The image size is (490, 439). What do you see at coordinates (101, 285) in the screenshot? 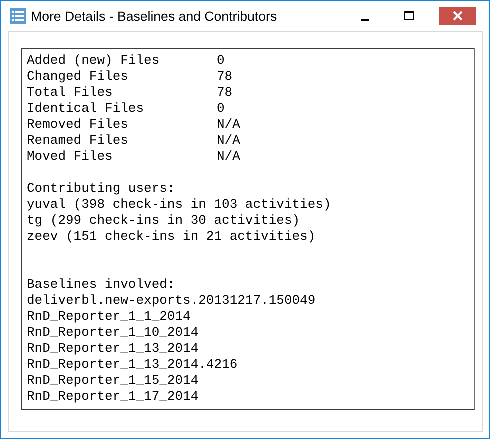
I see `section-heading: Baselines involved:` at bounding box center [101, 285].